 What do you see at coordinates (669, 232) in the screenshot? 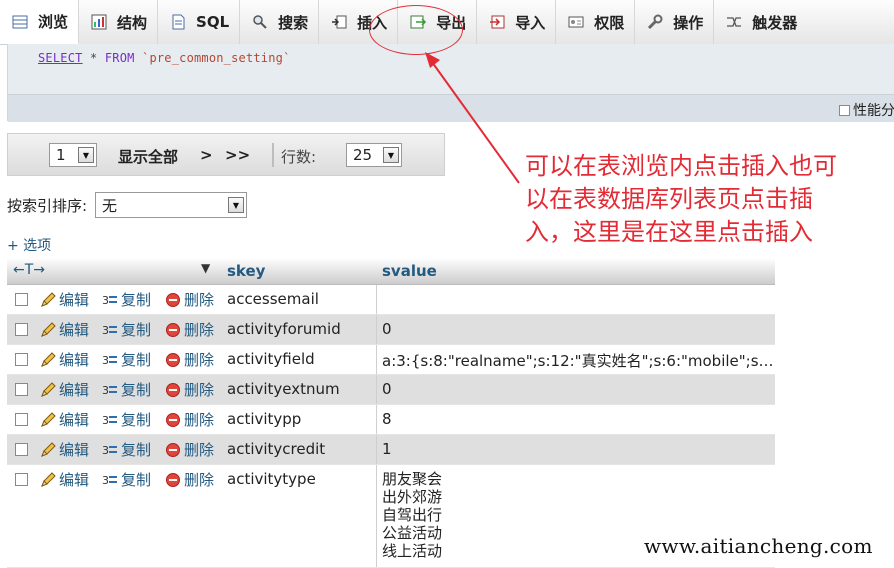
I see `annotation-line: 入，这里是在这里点击插入` at bounding box center [669, 232].